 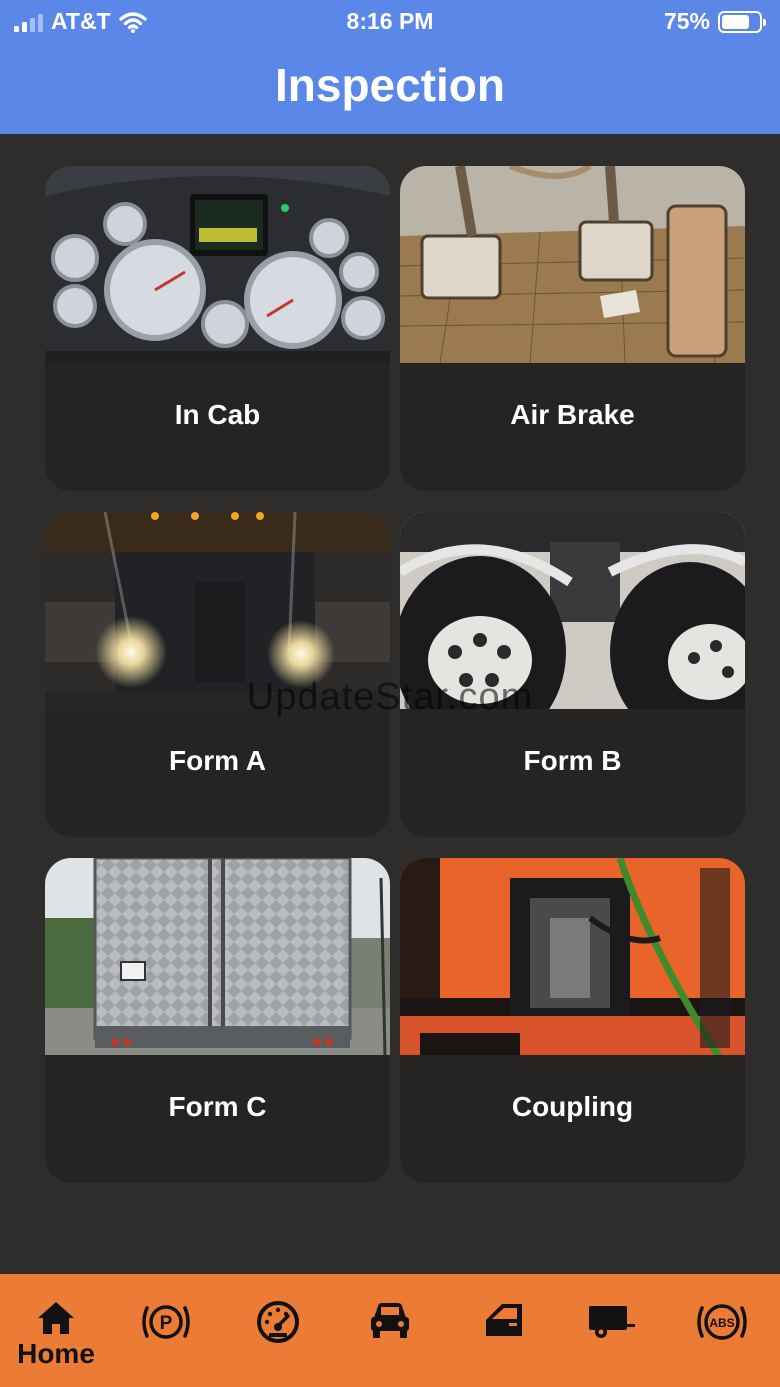 What do you see at coordinates (390, 1320) in the screenshot?
I see `car-icon` at bounding box center [390, 1320].